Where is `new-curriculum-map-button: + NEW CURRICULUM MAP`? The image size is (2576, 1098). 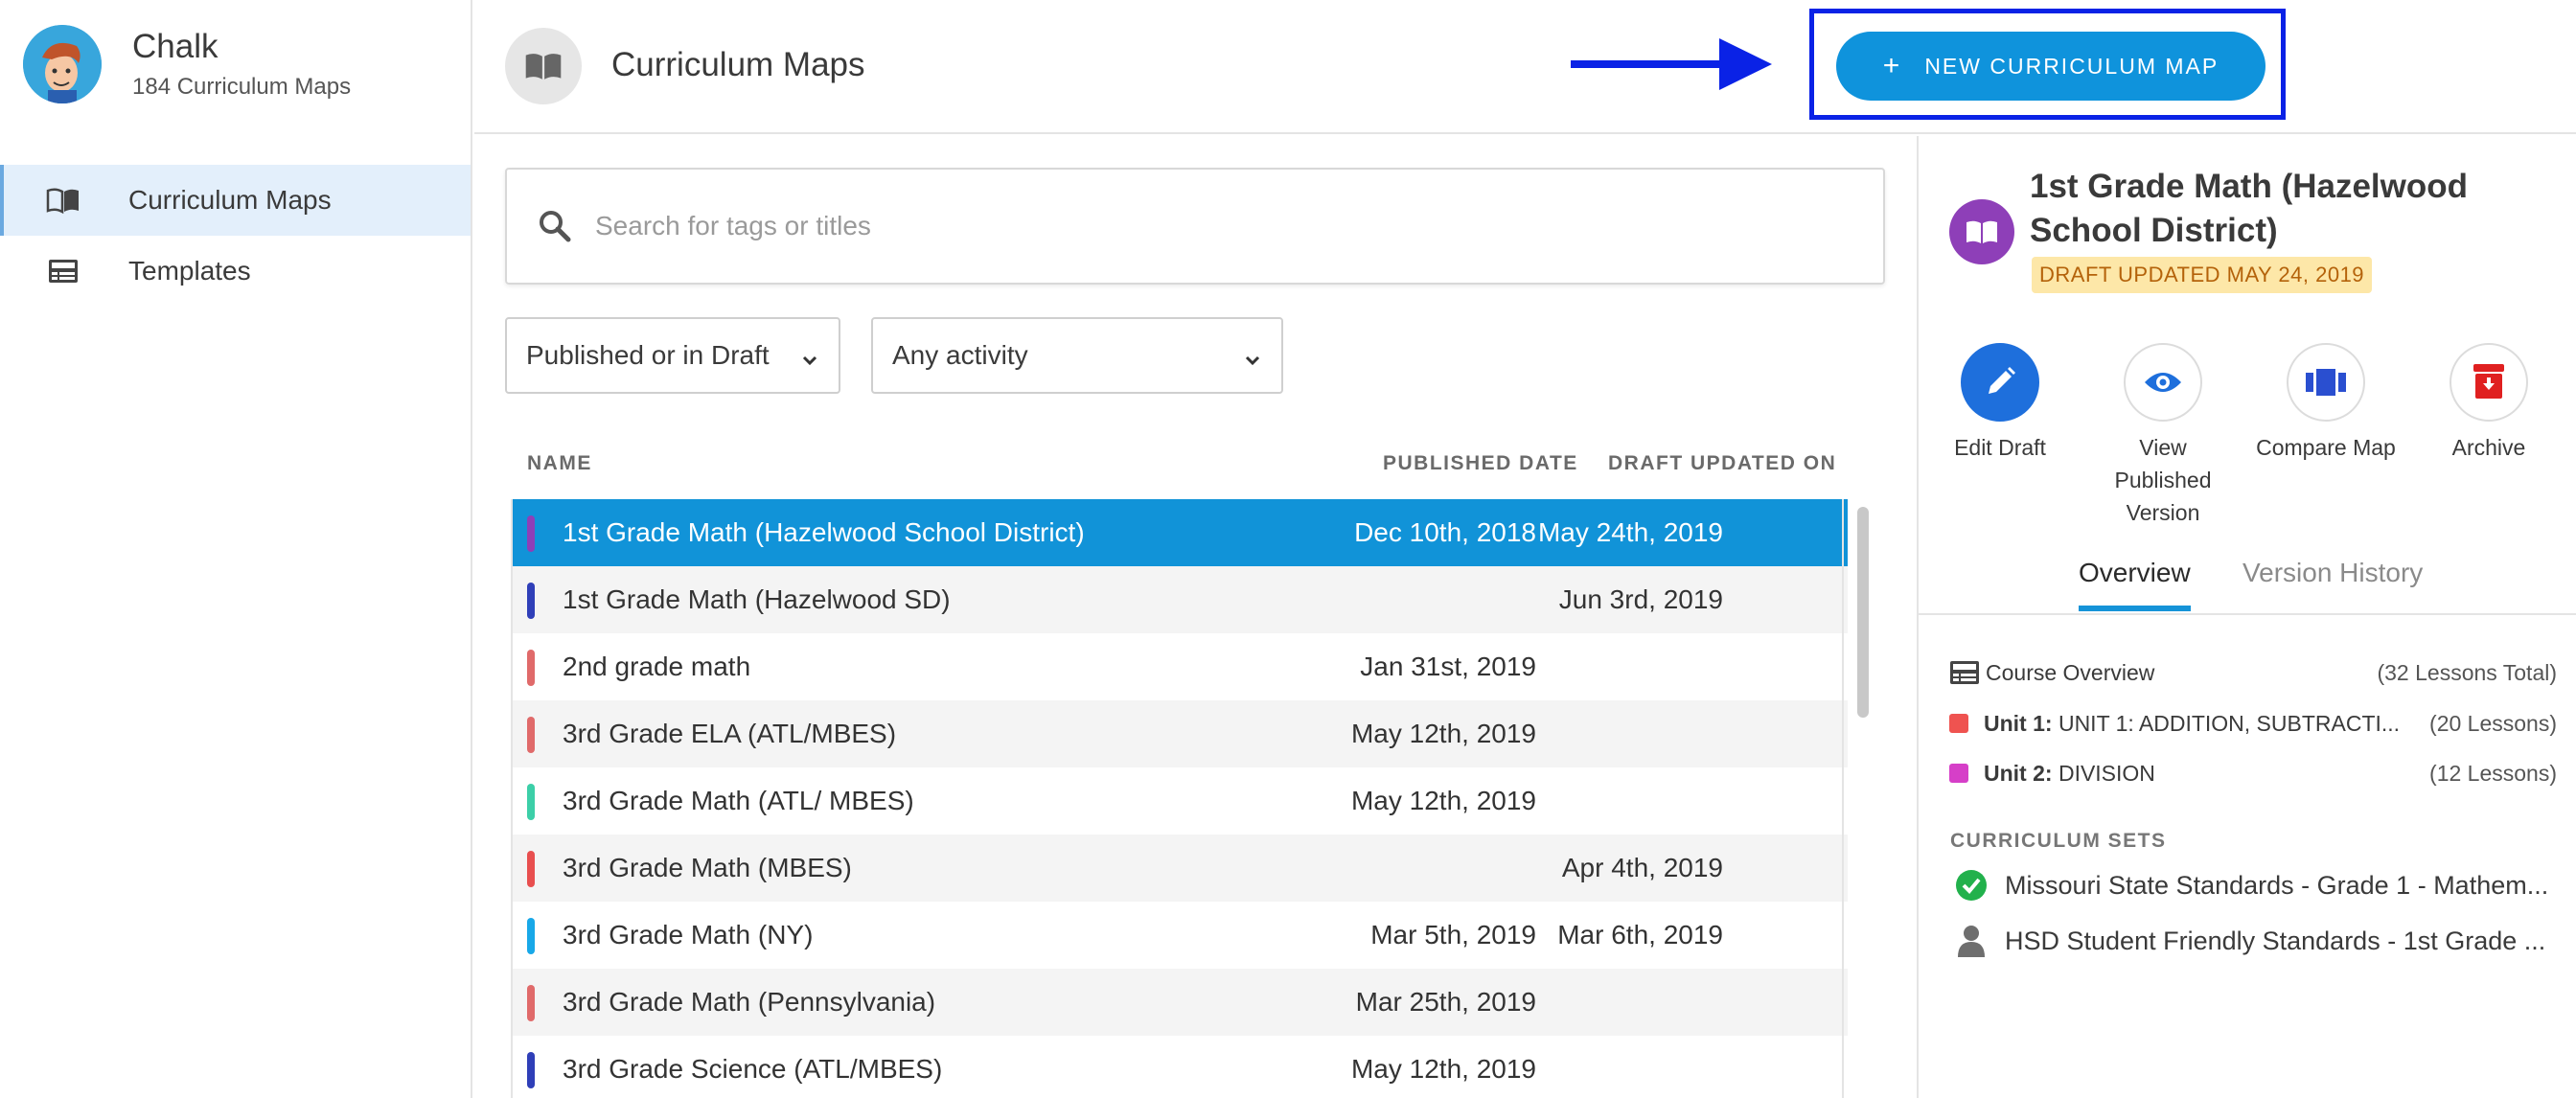
new-curriculum-map-button: + NEW CURRICULUM MAP is located at coordinates (2051, 66).